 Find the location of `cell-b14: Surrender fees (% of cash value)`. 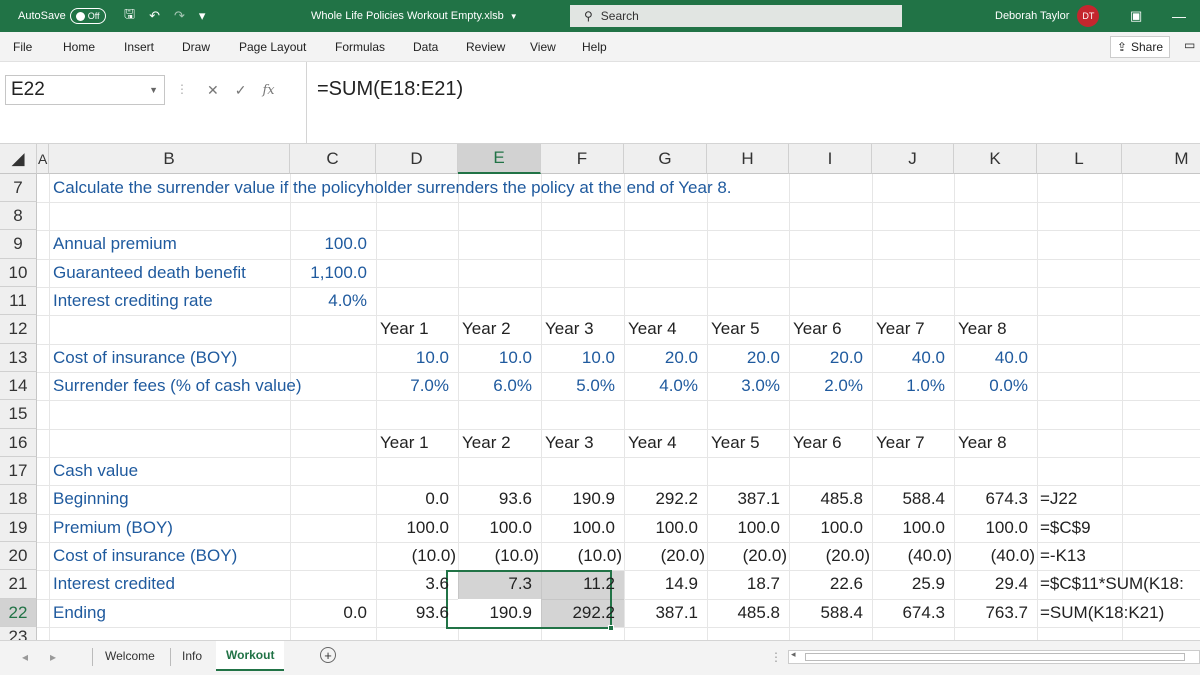

cell-b14: Surrender fees (% of cash value) is located at coordinates (177, 386).